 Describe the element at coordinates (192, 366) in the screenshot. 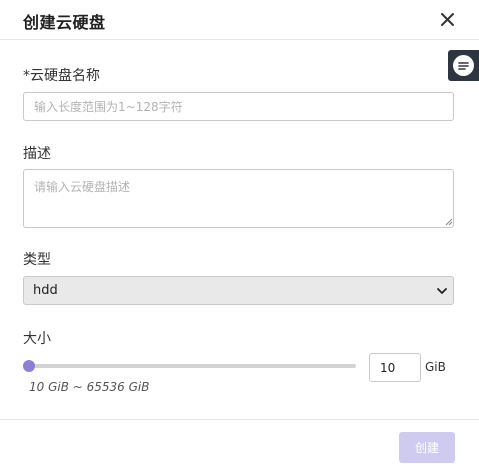

I see `size-slider-track` at that location.